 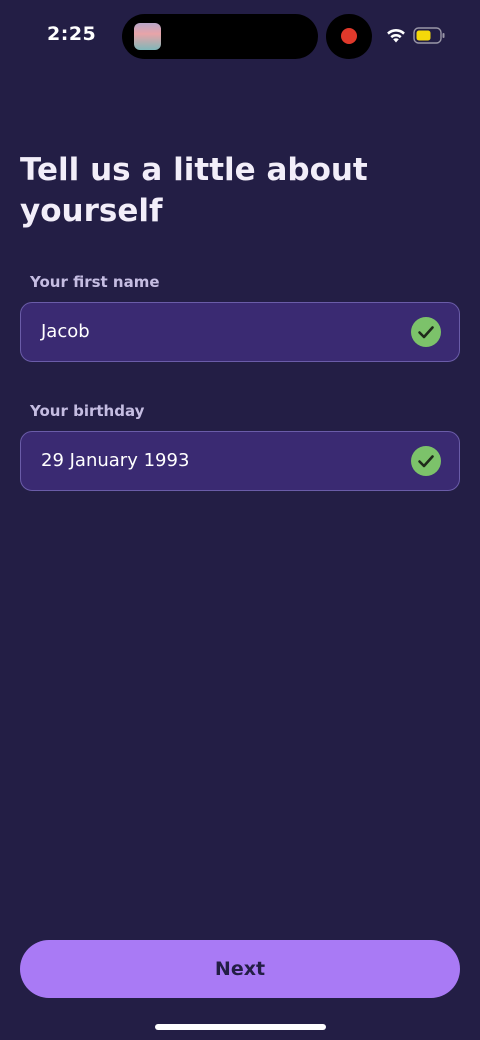 I want to click on screen-recording-indicator, so click(x=349, y=36).